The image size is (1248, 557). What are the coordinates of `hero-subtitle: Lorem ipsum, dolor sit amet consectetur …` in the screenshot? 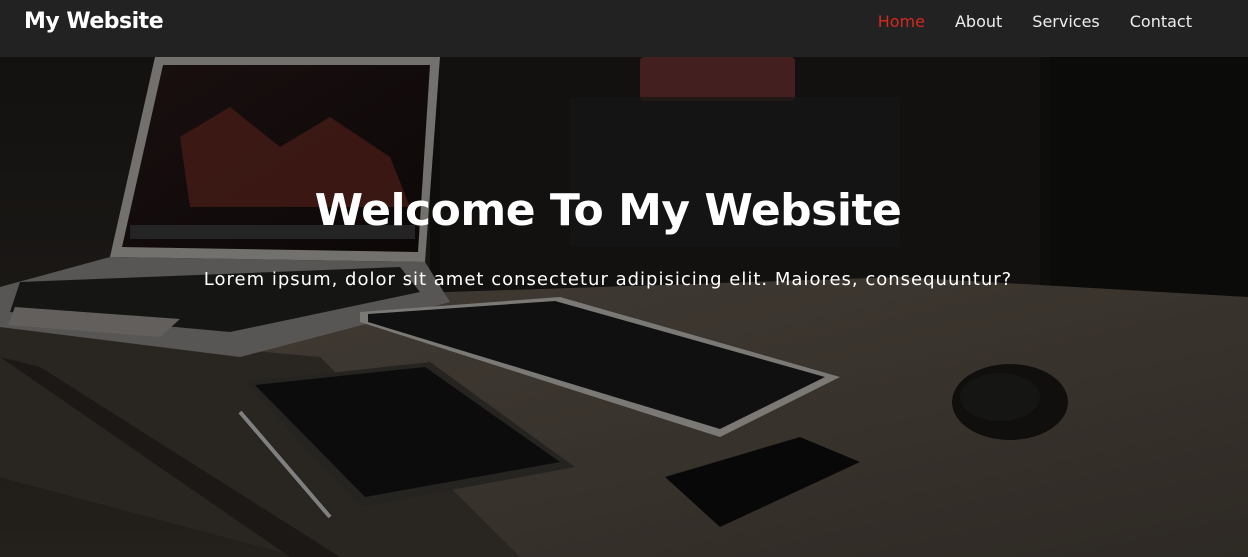 It's located at (608, 279).